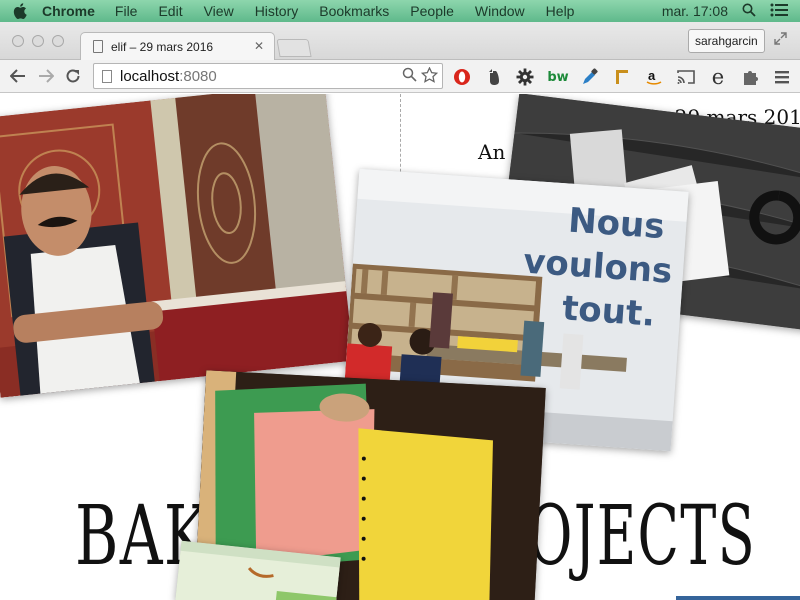 The image size is (800, 600). What do you see at coordinates (268, 76) in the screenshot?
I see `address-bar: localhost:8080` at bounding box center [268, 76].